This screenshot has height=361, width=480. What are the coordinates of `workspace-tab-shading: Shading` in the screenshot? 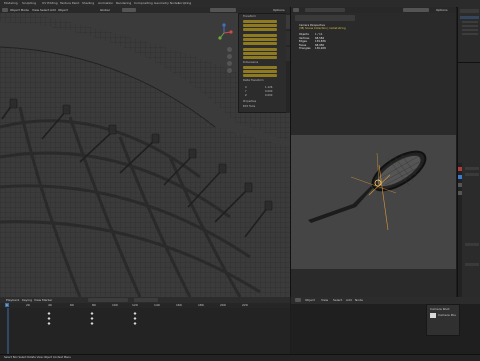 It's located at (88, 3).